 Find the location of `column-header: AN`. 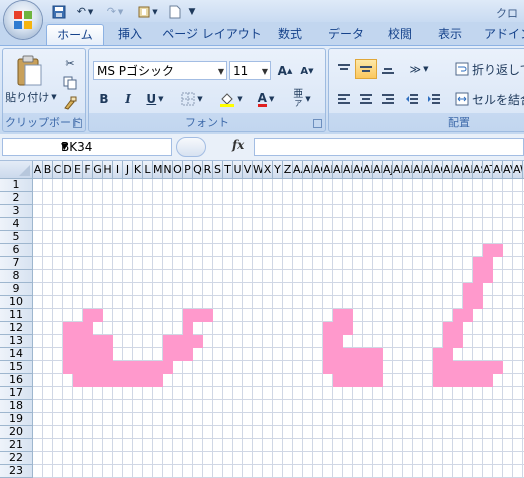

column-header: AN is located at coordinates (428, 169).